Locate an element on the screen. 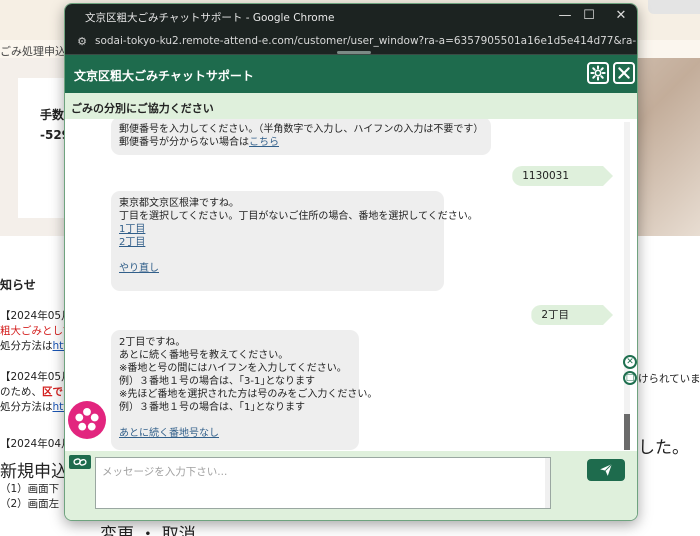 This screenshot has width=700, height=536. bg-news-line: 粗大ごみとして is located at coordinates (36, 330).